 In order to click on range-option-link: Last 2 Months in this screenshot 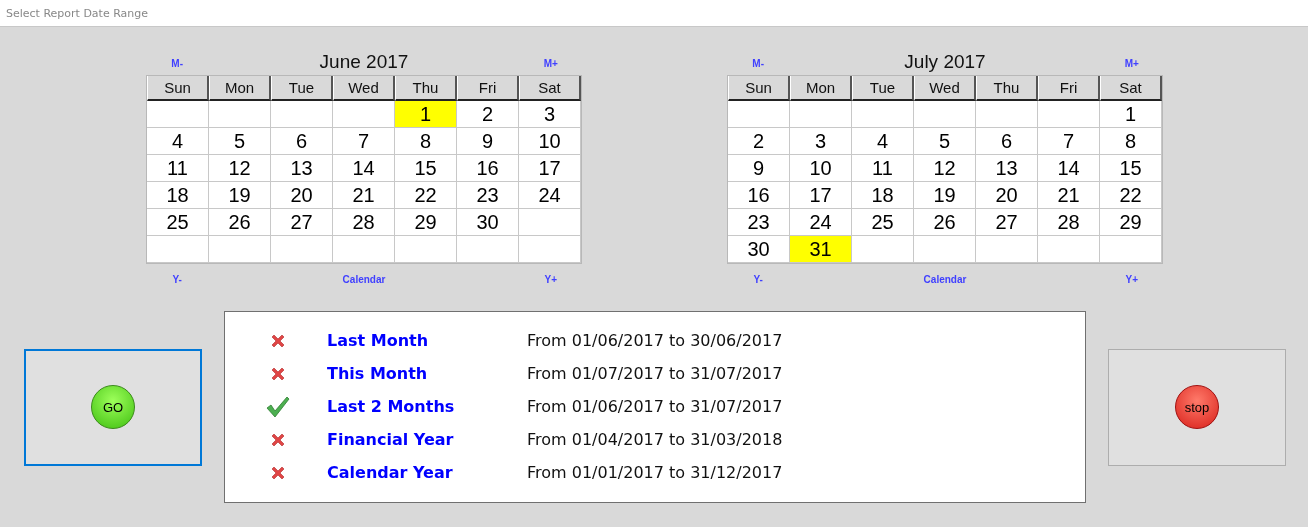, I will do `click(412, 406)`.